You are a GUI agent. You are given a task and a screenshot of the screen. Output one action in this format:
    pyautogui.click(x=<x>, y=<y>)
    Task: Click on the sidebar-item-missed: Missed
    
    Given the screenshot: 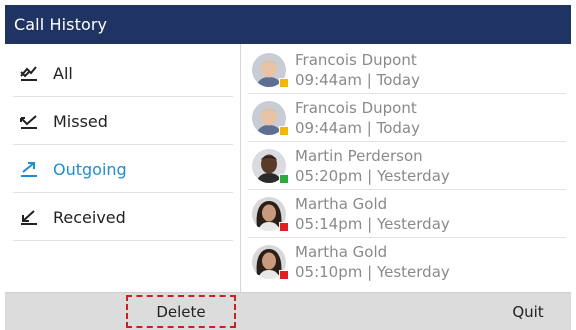 What is the action you would take?
    pyautogui.click(x=123, y=121)
    